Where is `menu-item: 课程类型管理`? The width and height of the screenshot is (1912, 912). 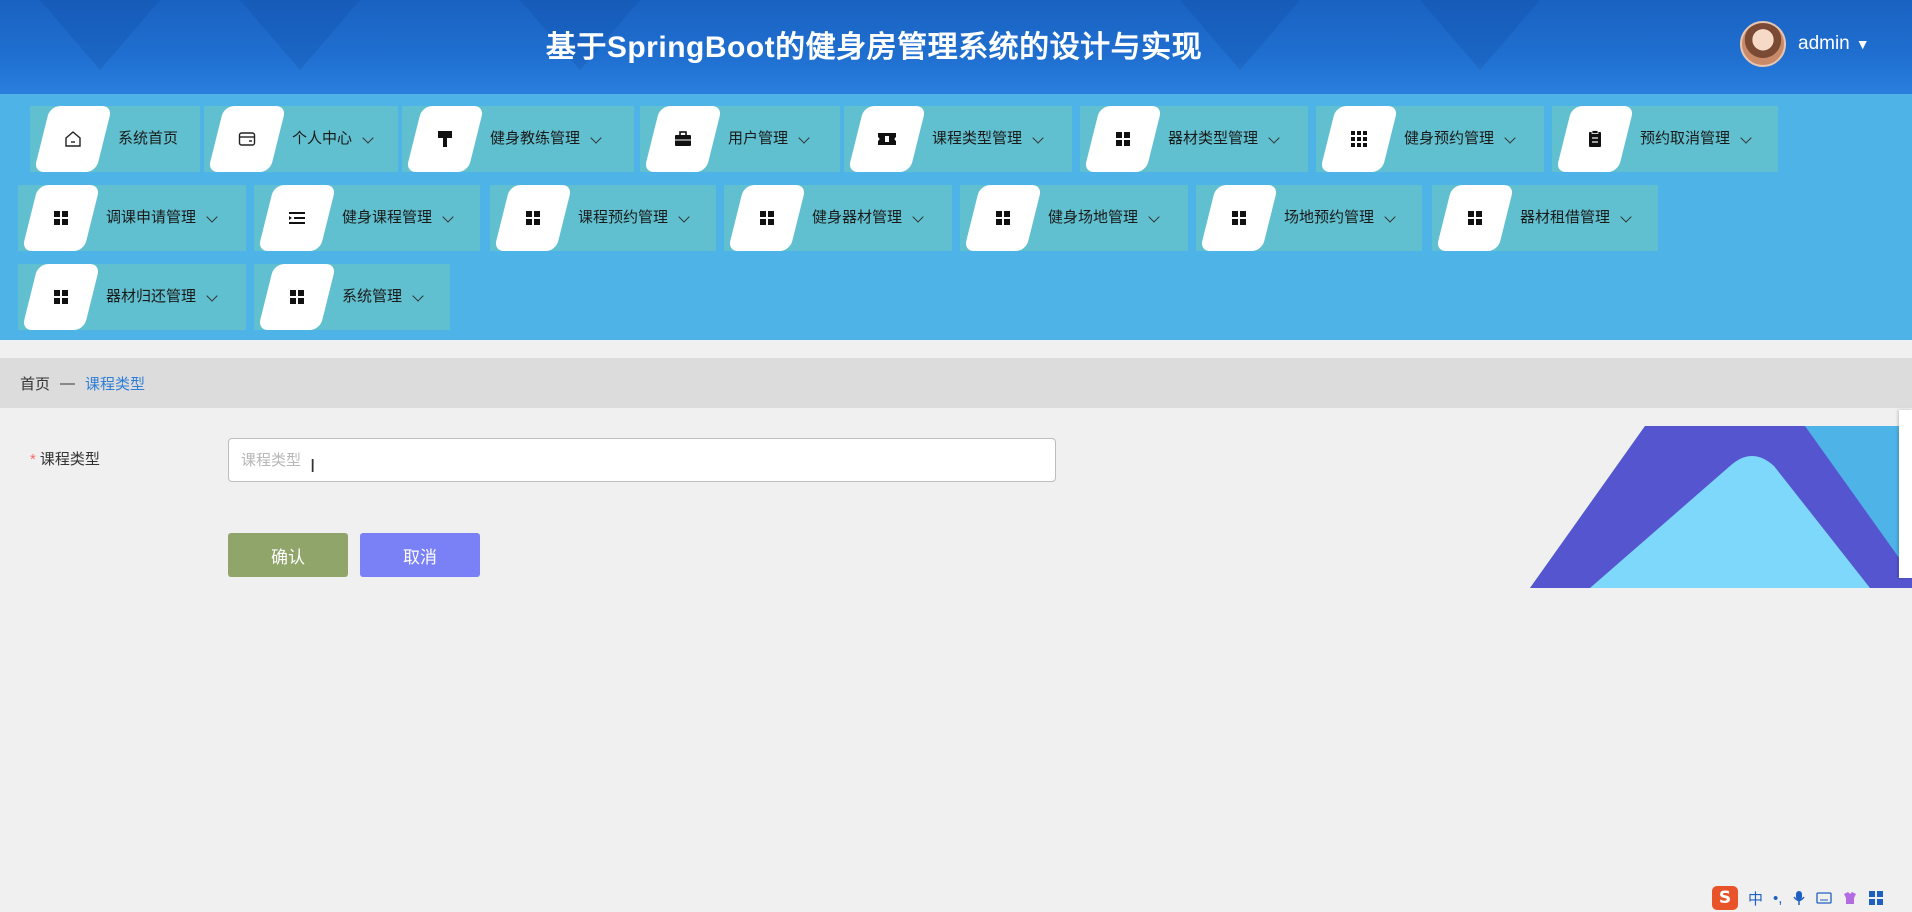
menu-item: 课程类型管理 is located at coordinates (958, 139).